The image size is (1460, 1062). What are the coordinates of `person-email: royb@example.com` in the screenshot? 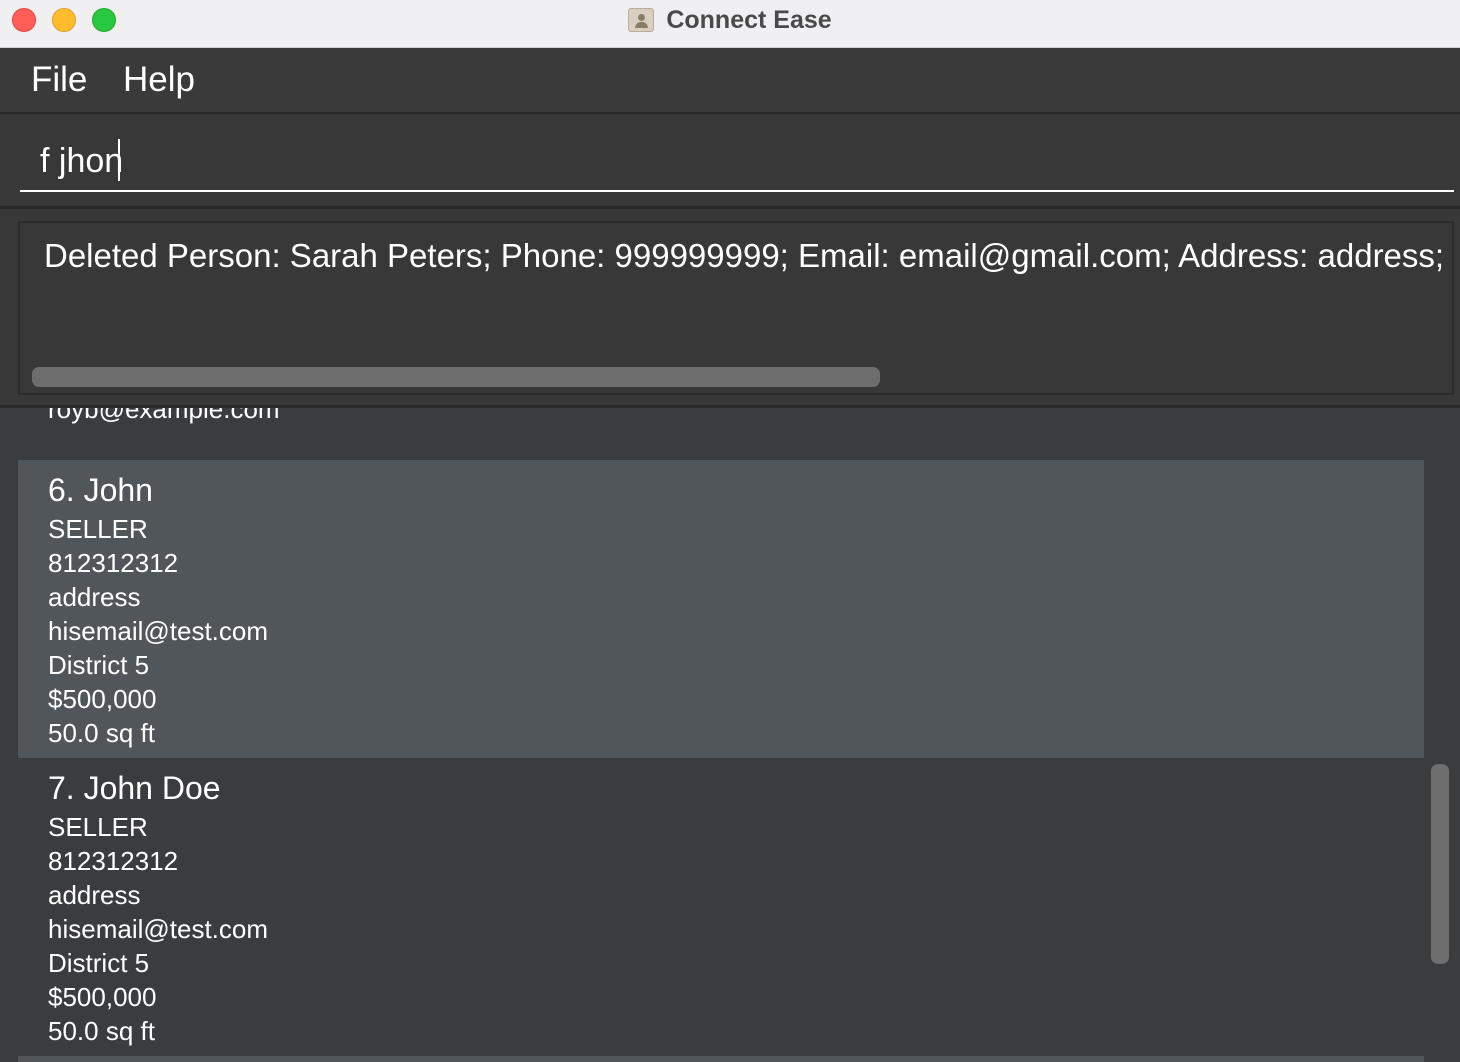 It's located at (164, 416).